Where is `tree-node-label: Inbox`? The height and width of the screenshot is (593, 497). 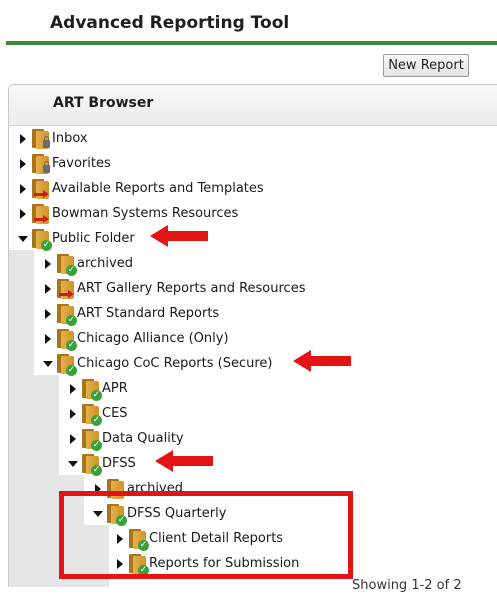 tree-node-label: Inbox is located at coordinates (70, 138).